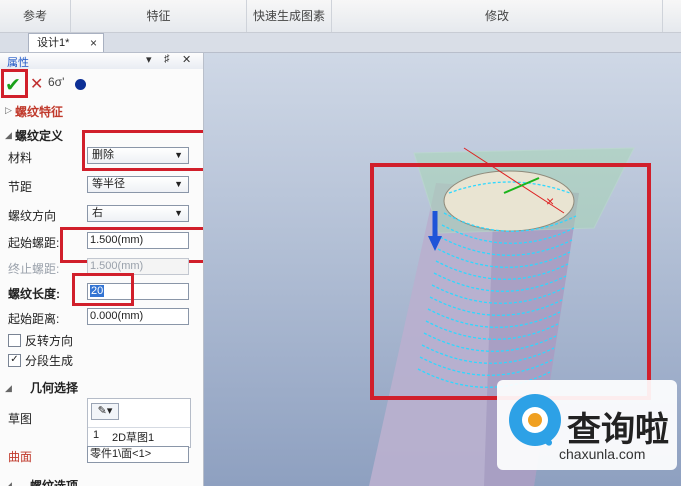 Image resolution: width=681 pixels, height=486 pixels. What do you see at coordinates (93, 43) in the screenshot?
I see `close-tab-icon: ×` at bounding box center [93, 43].